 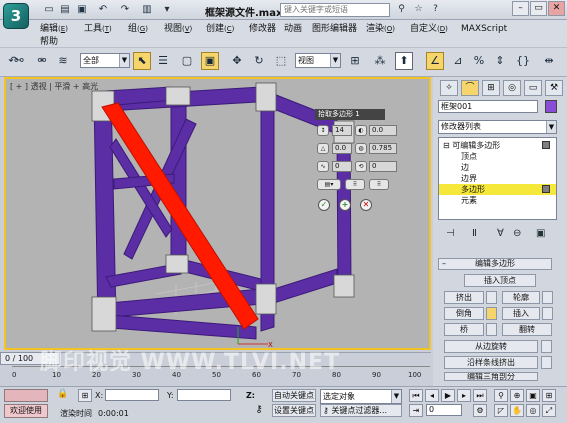 What do you see at coordinates (259, 61) in the screenshot?
I see `rotate-icon: ↻` at bounding box center [259, 61].